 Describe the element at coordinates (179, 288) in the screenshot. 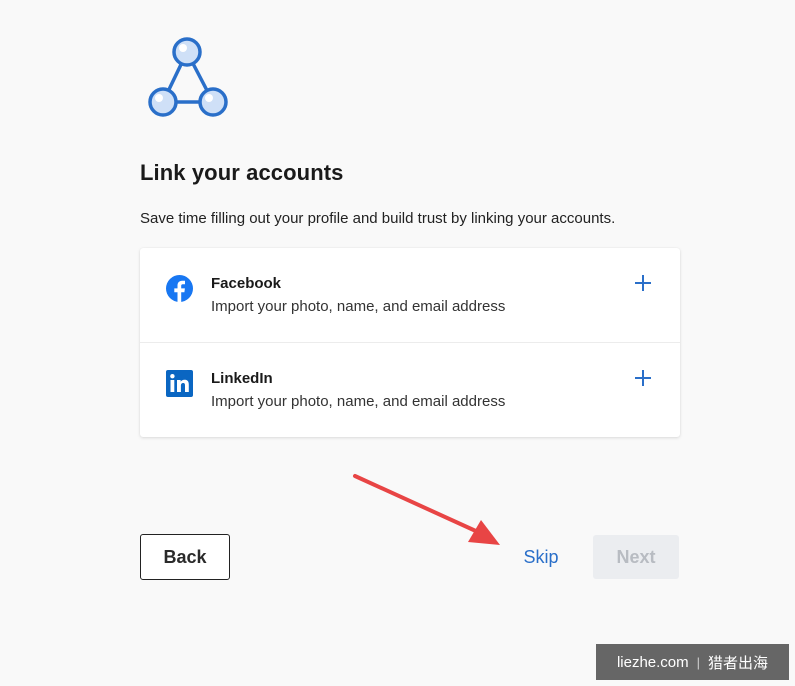

I see `facebook-icon` at that location.